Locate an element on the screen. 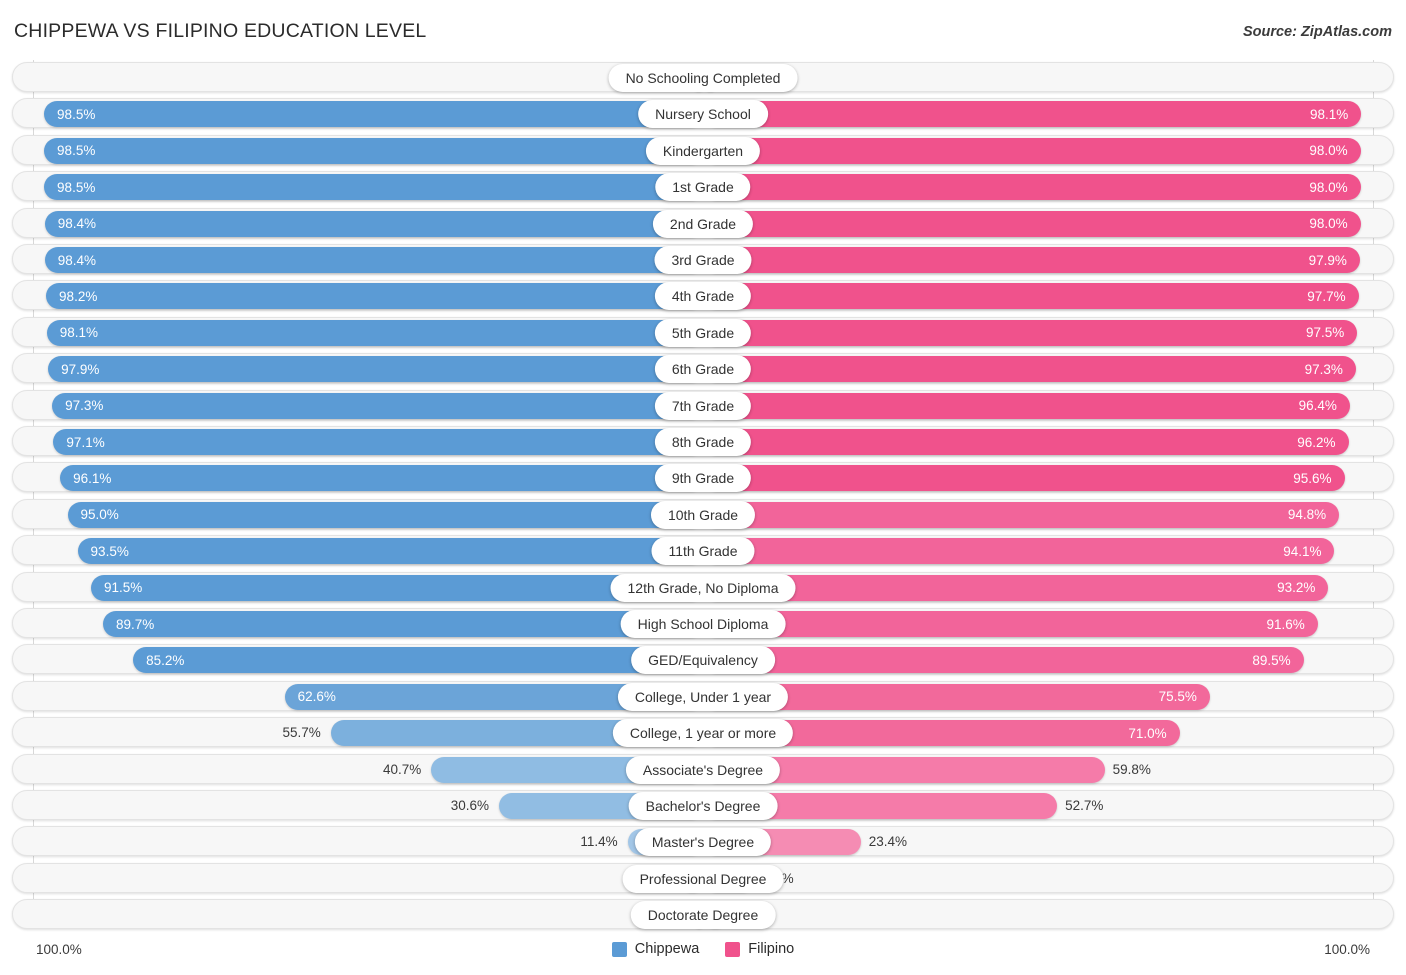  bar-filipino: 93.2% is located at coordinates (1016, 587).